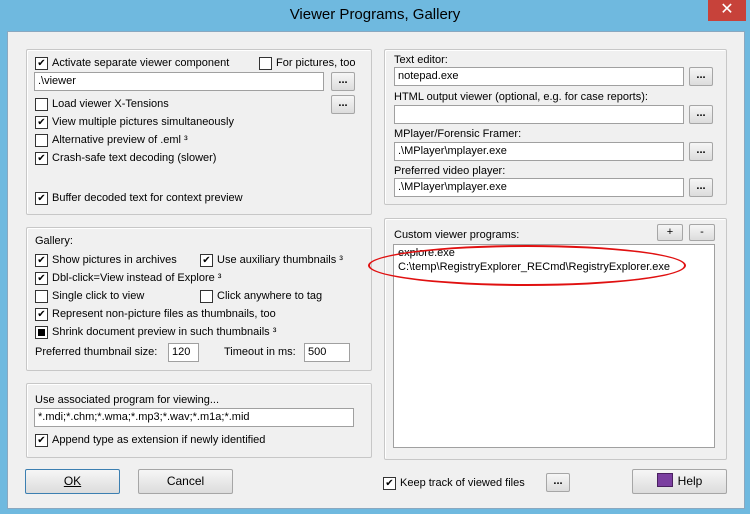 This screenshot has width=750, height=514. I want to click on mplayer-label: MPlayer/Forensic Framer:, so click(458, 134).